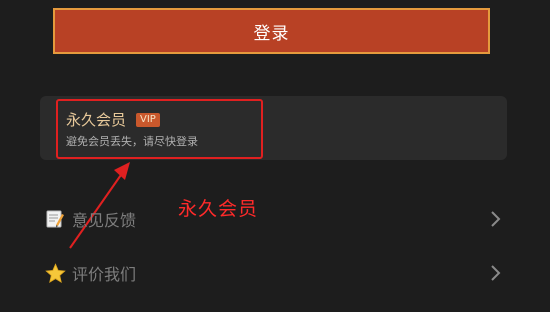 The width and height of the screenshot is (550, 312). Describe the element at coordinates (96, 120) in the screenshot. I see `membership-title: 永久会员` at that location.